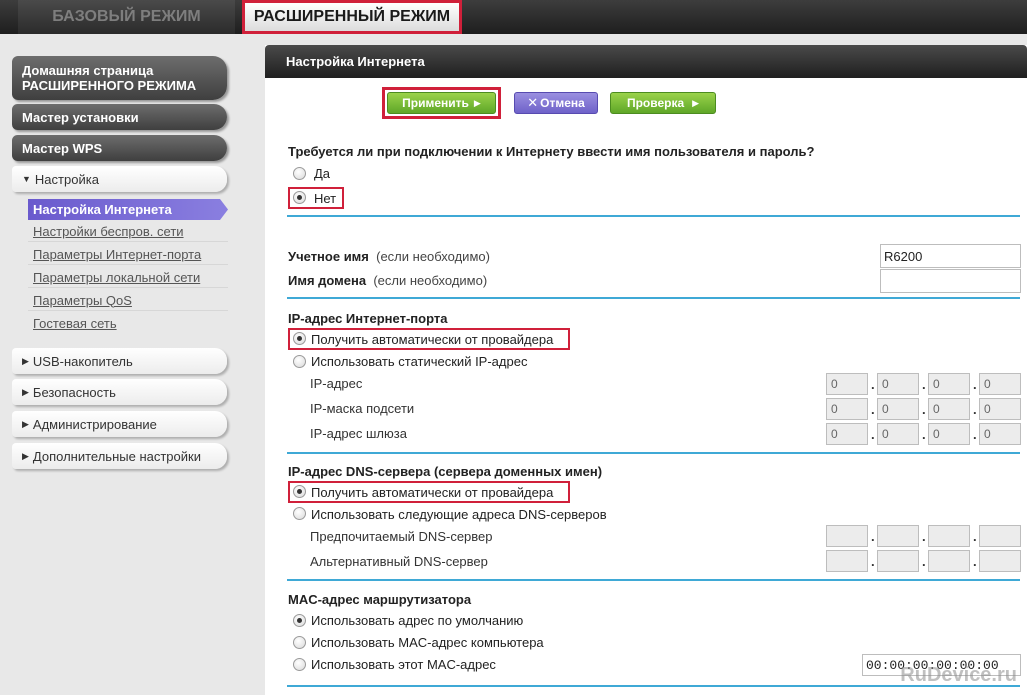 This screenshot has width=1027, height=695. I want to click on account-name-label: Учетное имя, so click(328, 256).